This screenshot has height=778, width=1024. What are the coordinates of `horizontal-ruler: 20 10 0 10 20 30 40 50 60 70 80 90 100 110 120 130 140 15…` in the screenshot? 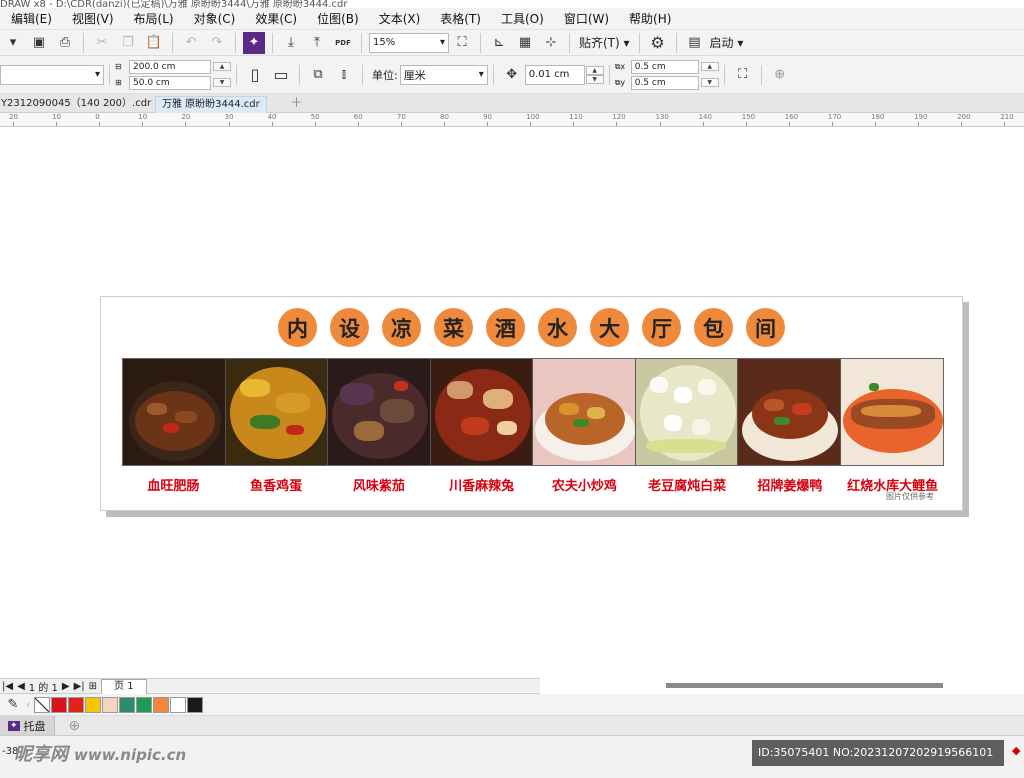 It's located at (512, 120).